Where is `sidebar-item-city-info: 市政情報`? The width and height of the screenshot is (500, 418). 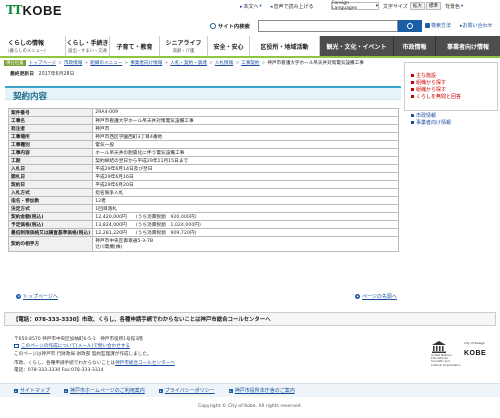
sidebar-item-city-info: 市政情報 is located at coordinates (423, 115).